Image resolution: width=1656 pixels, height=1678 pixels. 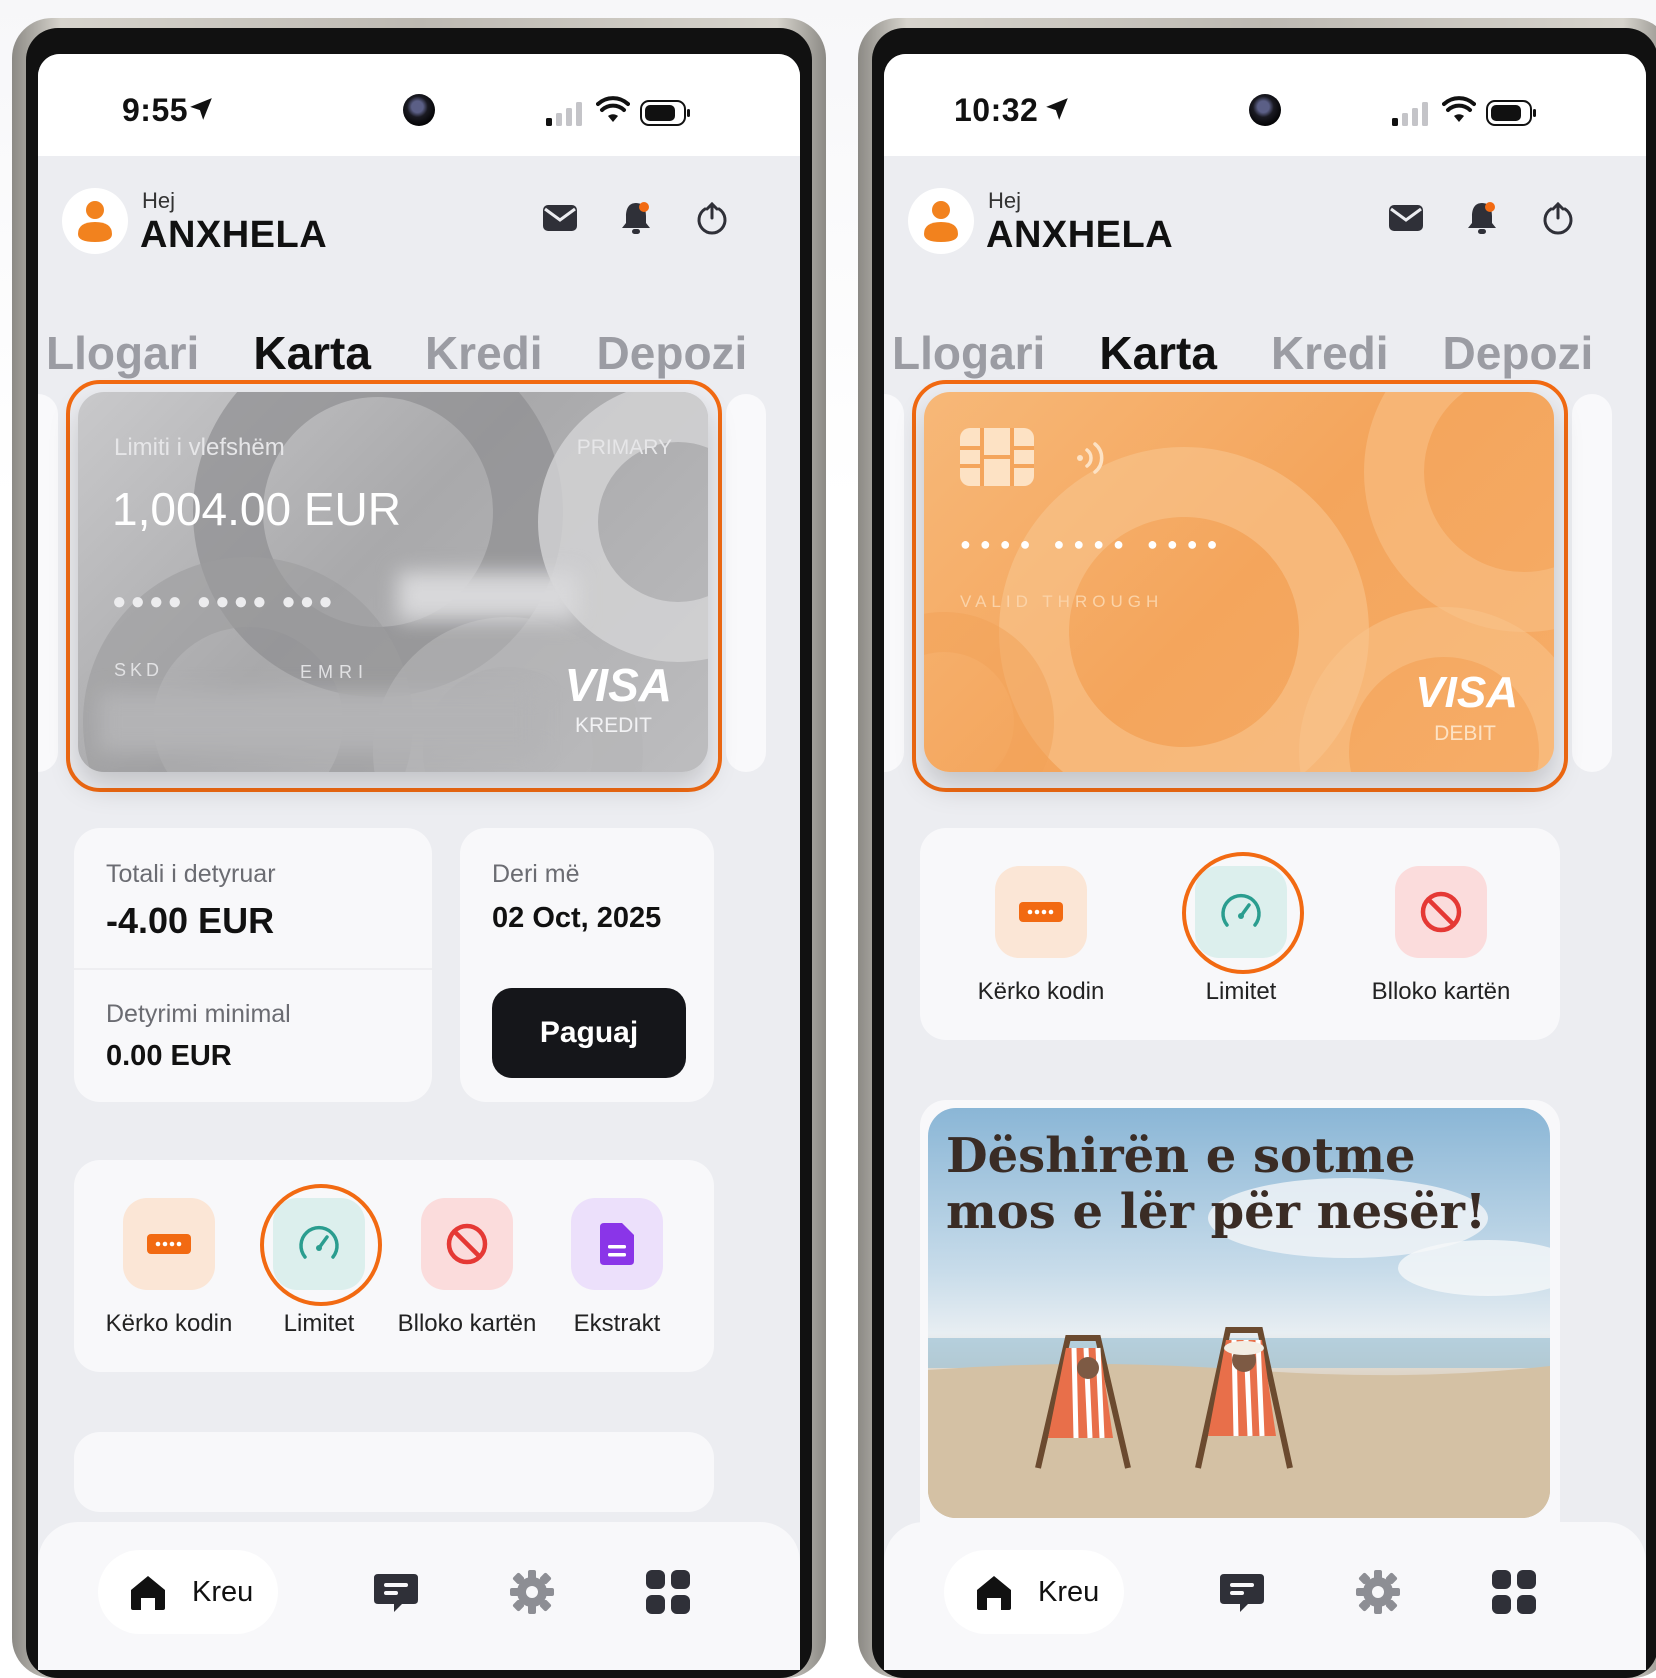 I want to click on statement-action: Ekstrakt, so click(x=617, y=1268).